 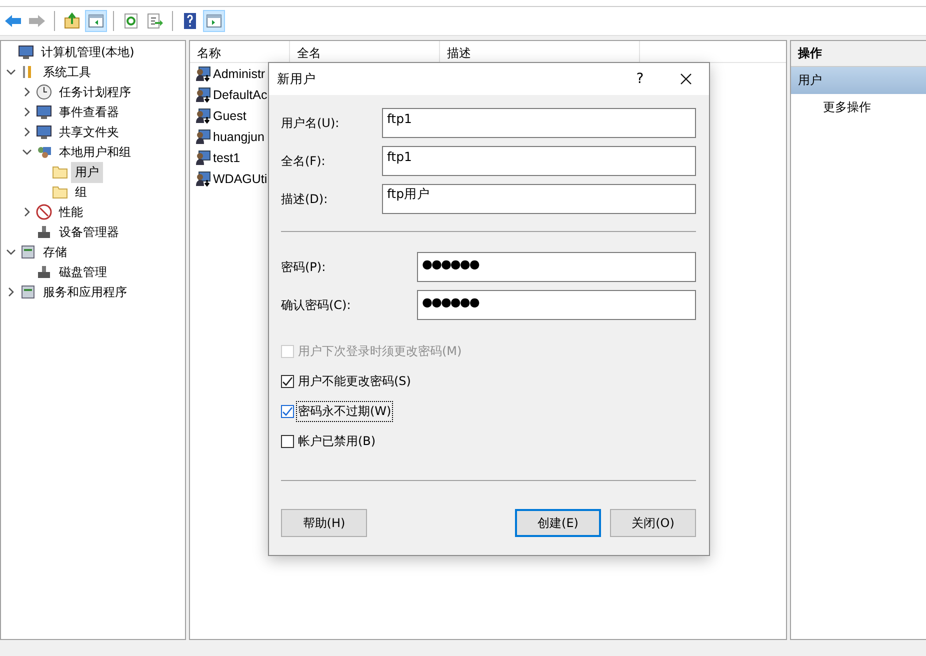 I want to click on tree-item: 服务和应用程序, so click(x=85, y=292).